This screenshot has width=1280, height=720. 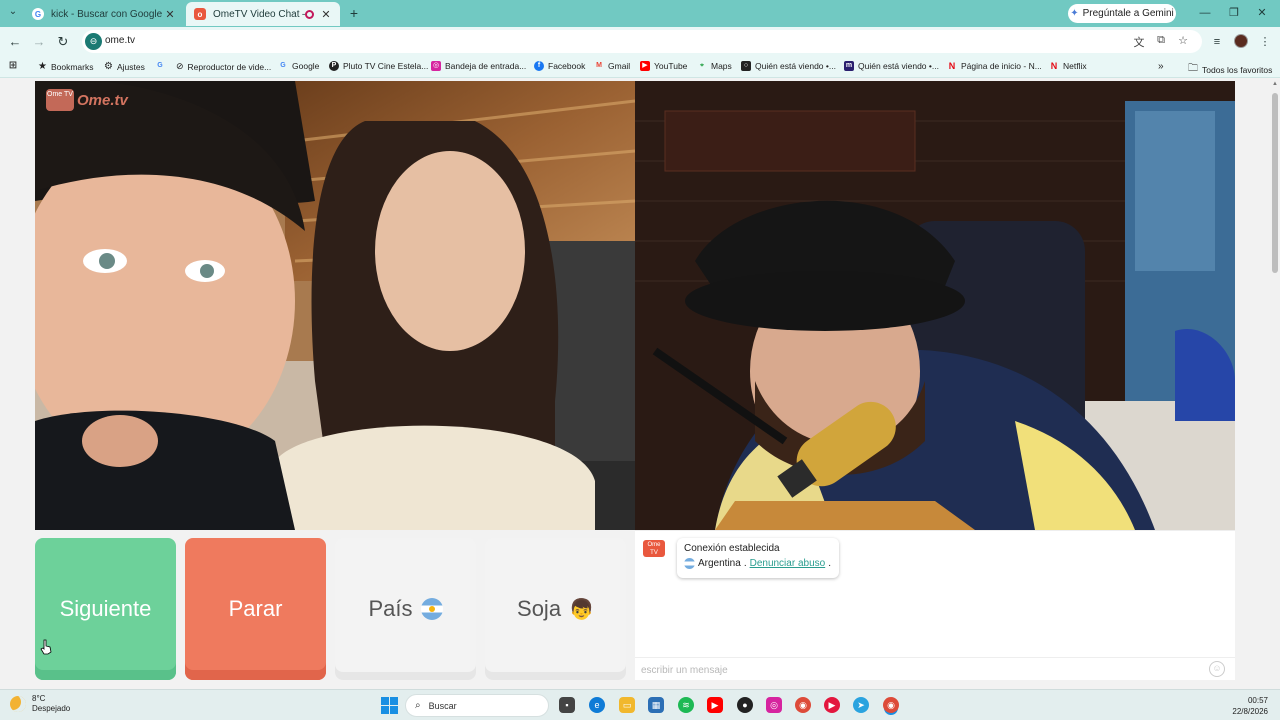 I want to click on bookmark-google: G Google, so click(x=298, y=66).